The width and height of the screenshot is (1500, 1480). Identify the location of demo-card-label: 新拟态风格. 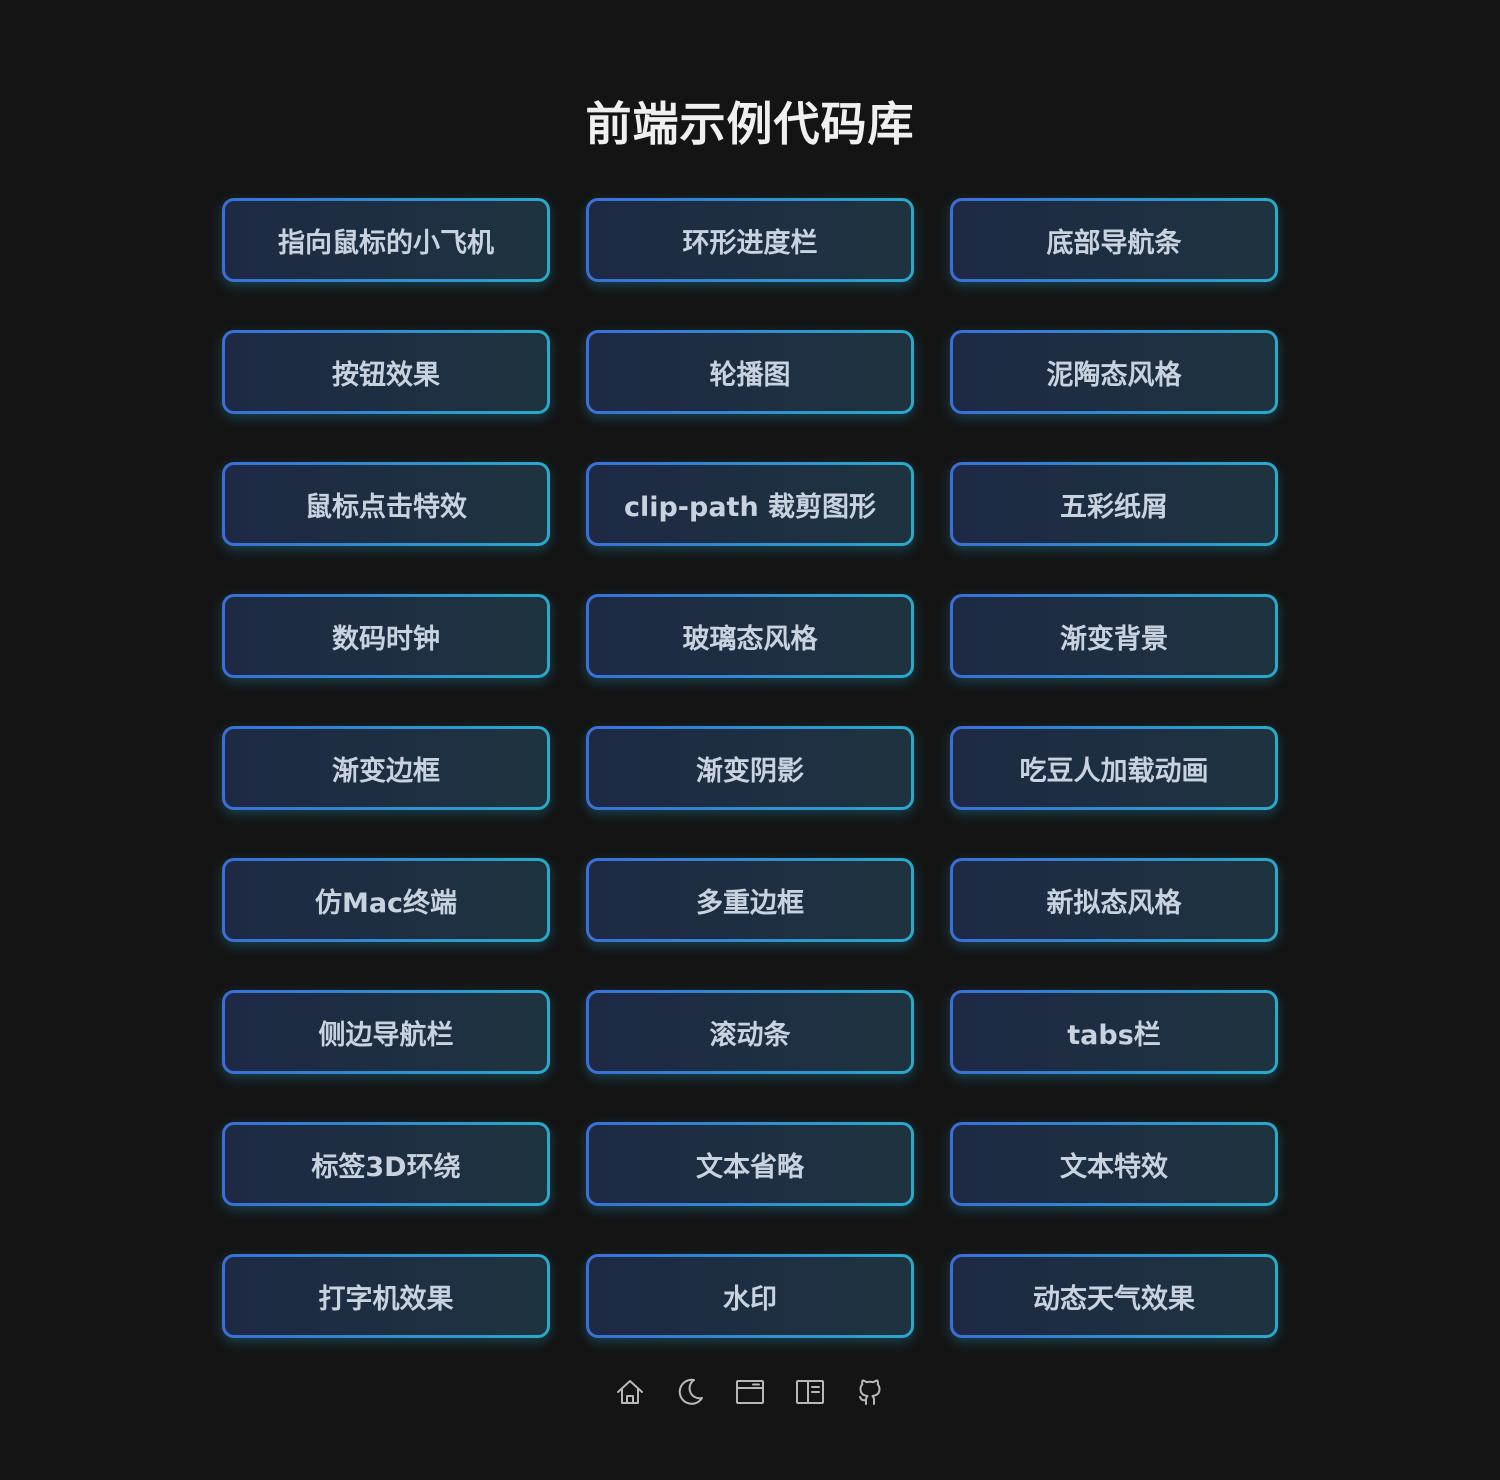
(1114, 903).